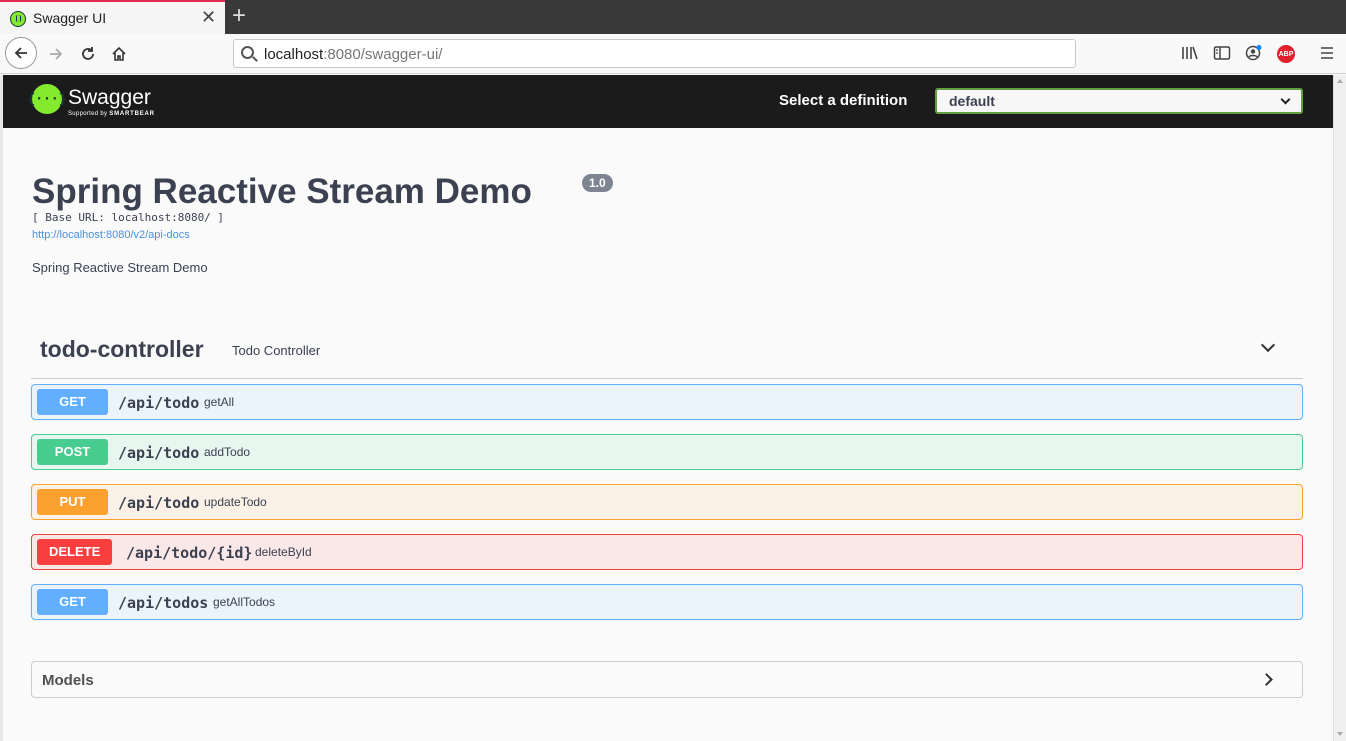 The width and height of the screenshot is (1346, 741). I want to click on operation-summary: getAll, so click(219, 402).